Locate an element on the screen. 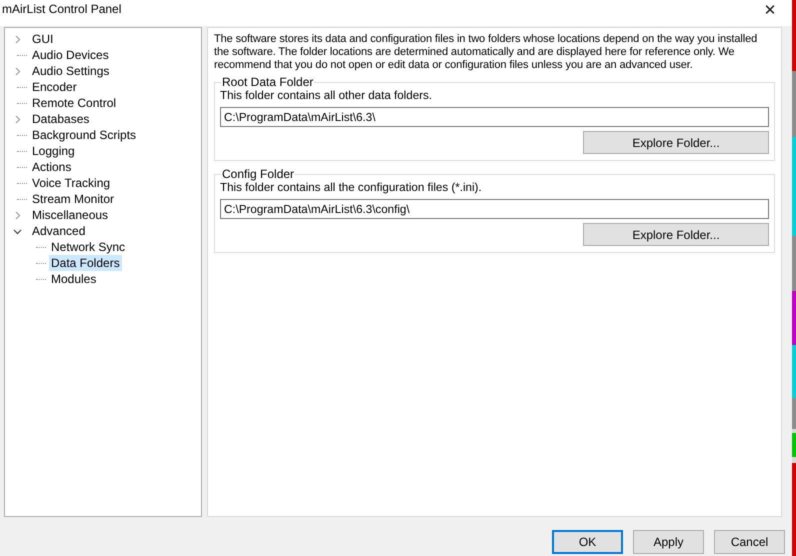 The height and width of the screenshot is (556, 796). tree-item: Advanced is located at coordinates (59, 231).